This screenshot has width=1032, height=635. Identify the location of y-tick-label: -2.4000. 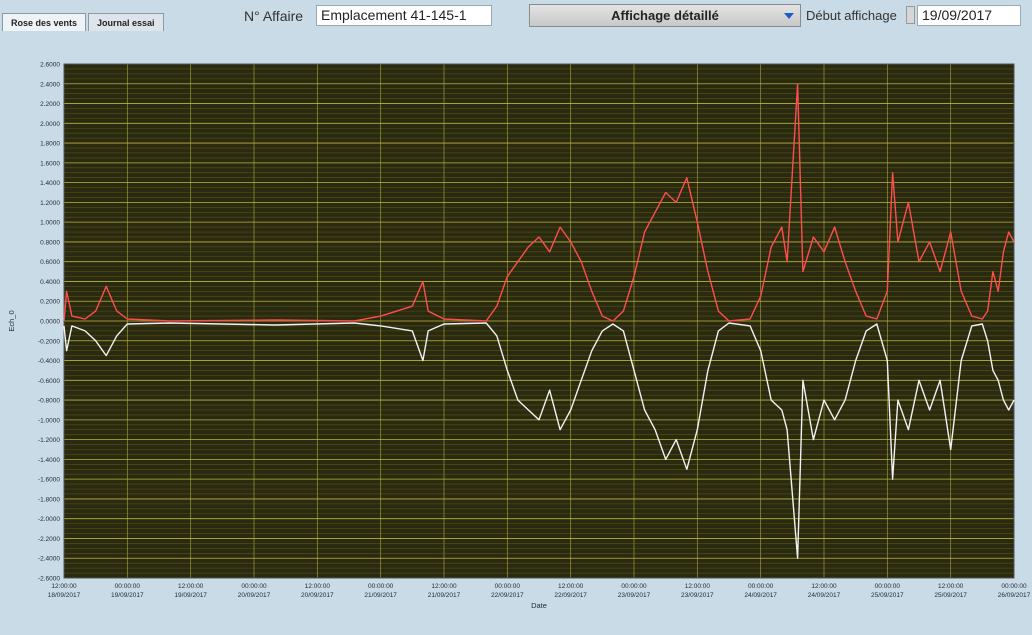
(49, 559).